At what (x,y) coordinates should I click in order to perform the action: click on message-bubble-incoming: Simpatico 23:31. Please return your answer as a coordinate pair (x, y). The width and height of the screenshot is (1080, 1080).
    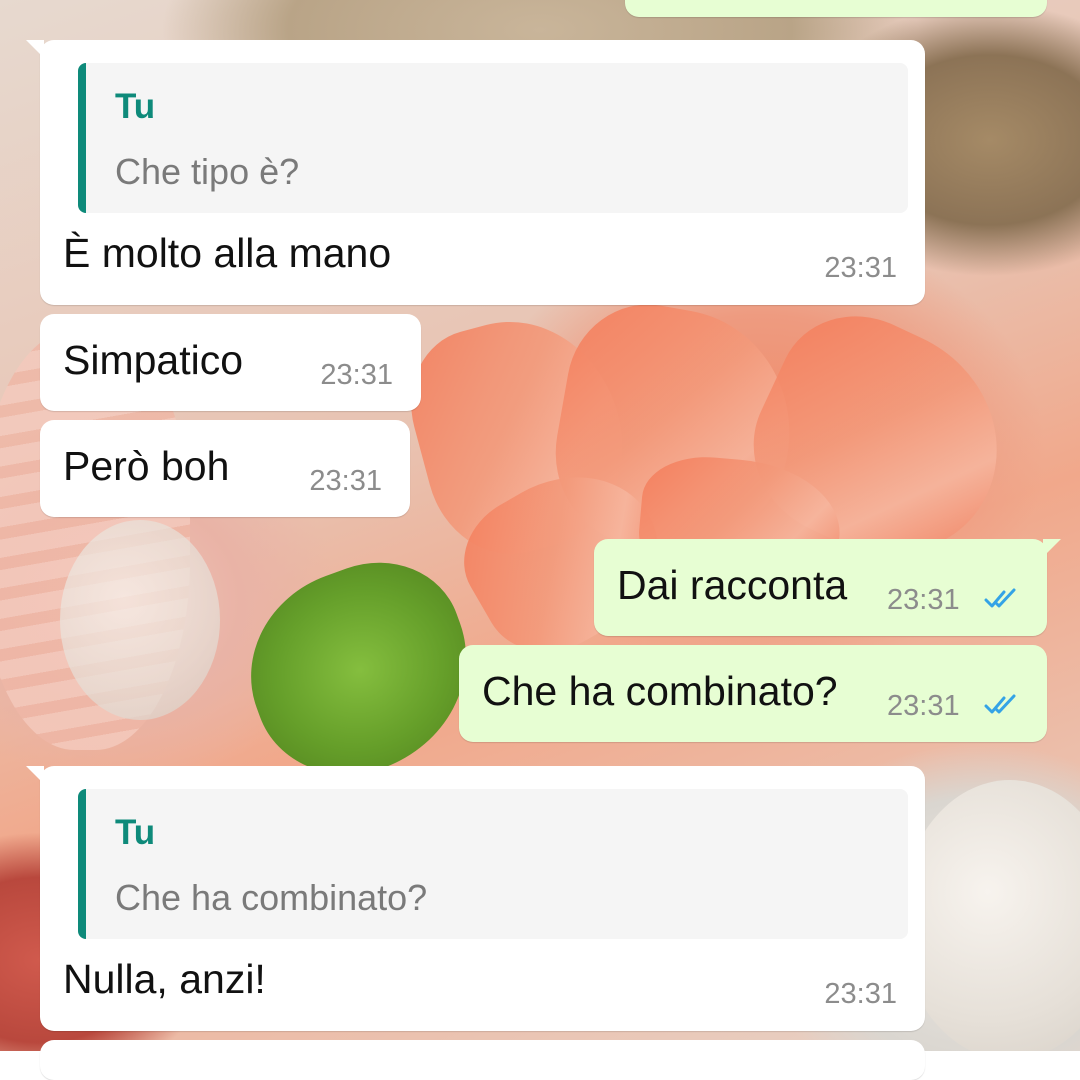
    Looking at the image, I should click on (230, 362).